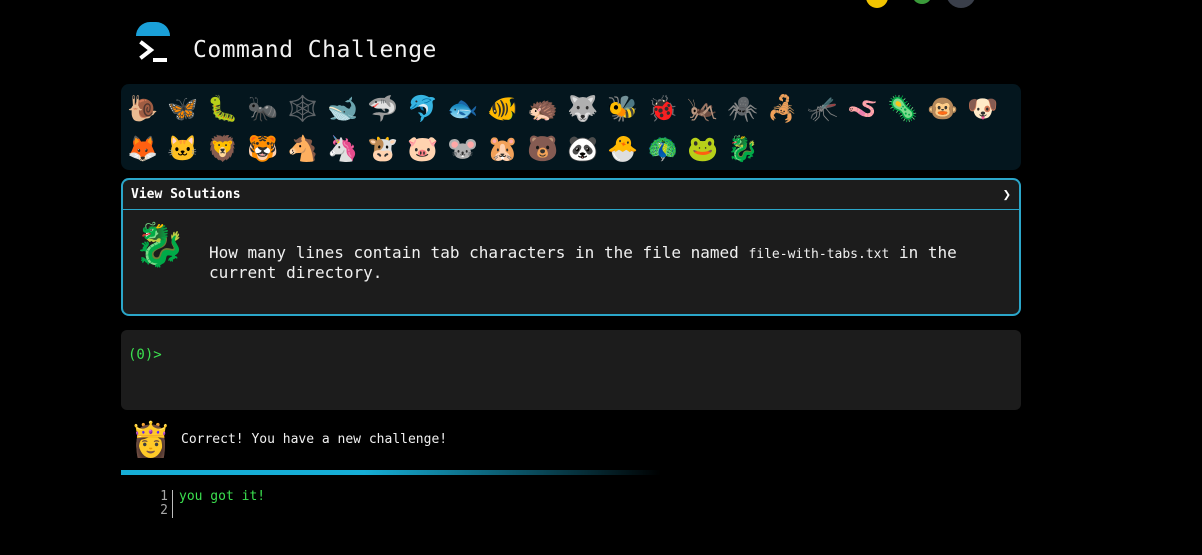 This screenshot has height=555, width=1202. What do you see at coordinates (543, 148) in the screenshot?
I see `animal-challenge-icon: 🐻` at bounding box center [543, 148].